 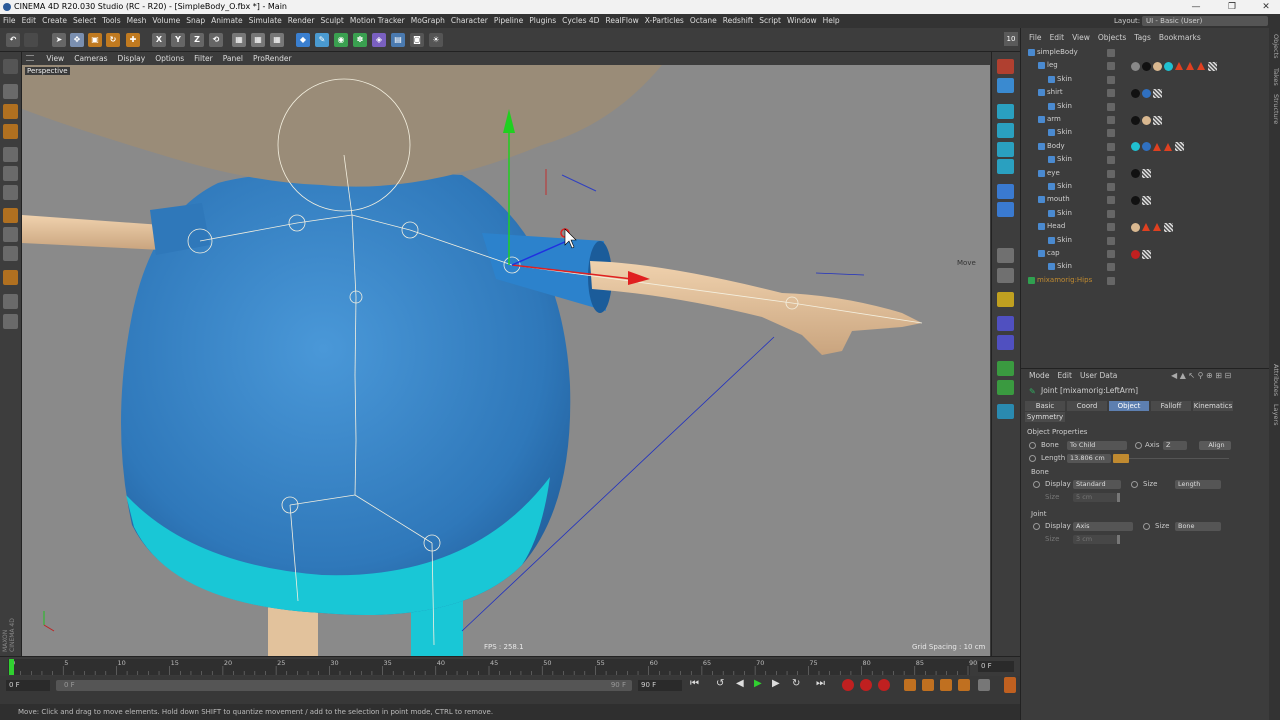 What do you see at coordinates (1005, 191) in the screenshot?
I see `skin-icon` at bounding box center [1005, 191].